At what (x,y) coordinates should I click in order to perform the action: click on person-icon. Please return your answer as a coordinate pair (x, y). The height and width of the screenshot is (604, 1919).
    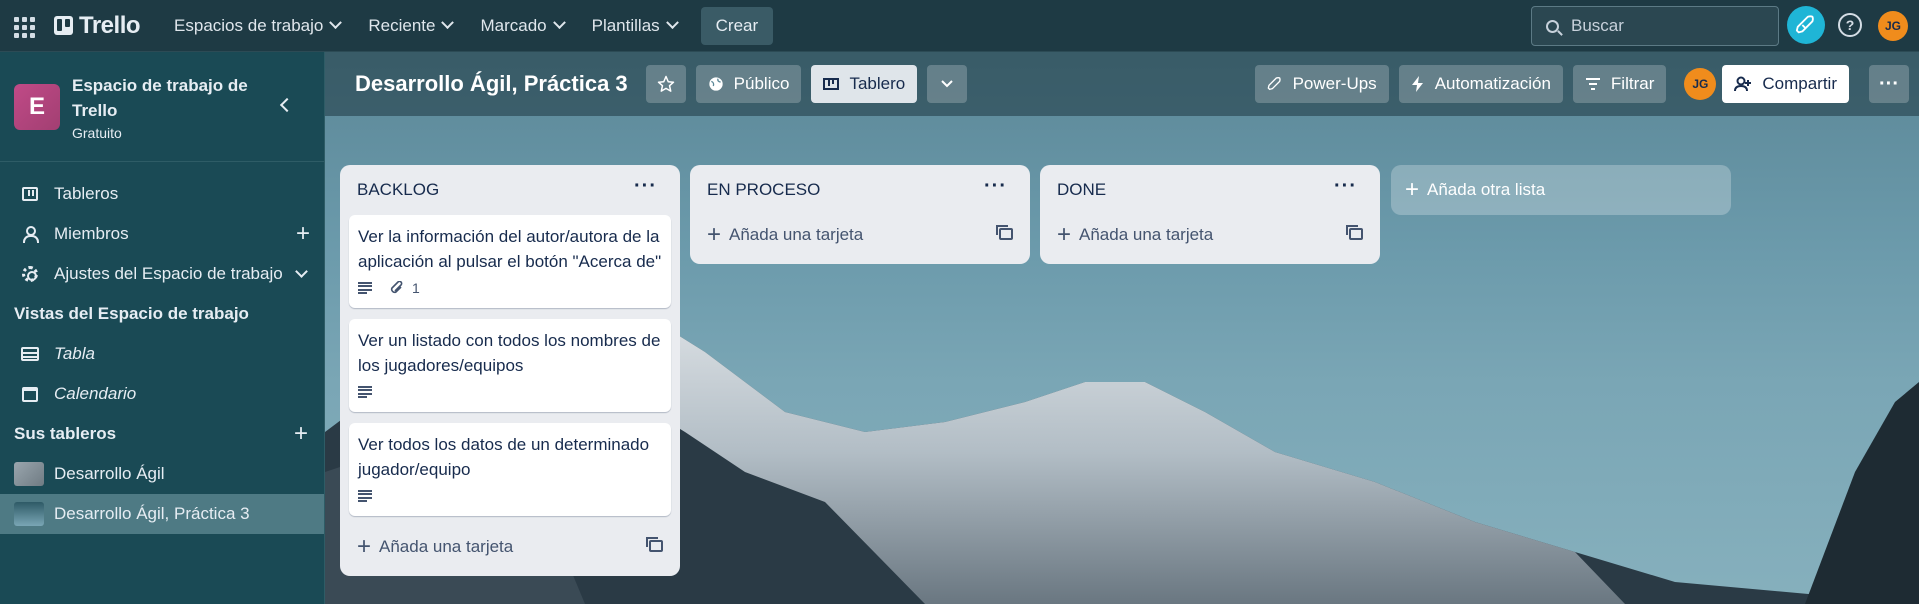
    Looking at the image, I should click on (30, 234).